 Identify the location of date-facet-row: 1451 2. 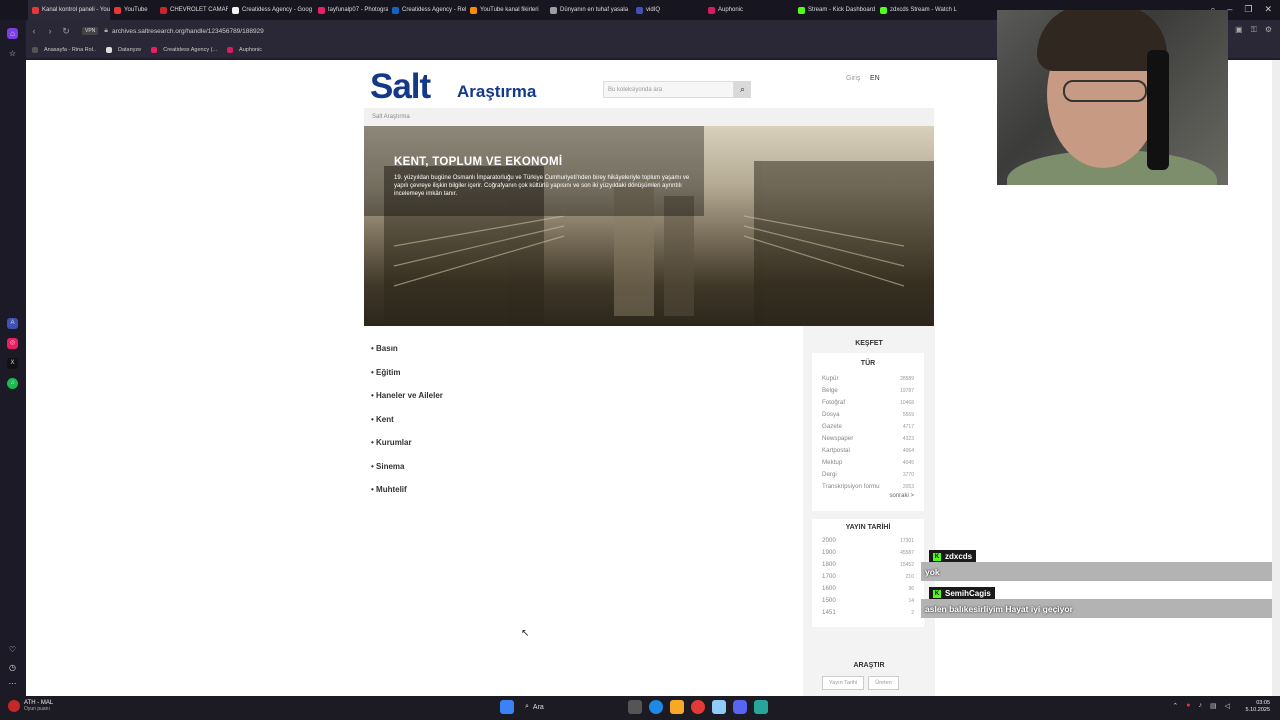
(868, 613).